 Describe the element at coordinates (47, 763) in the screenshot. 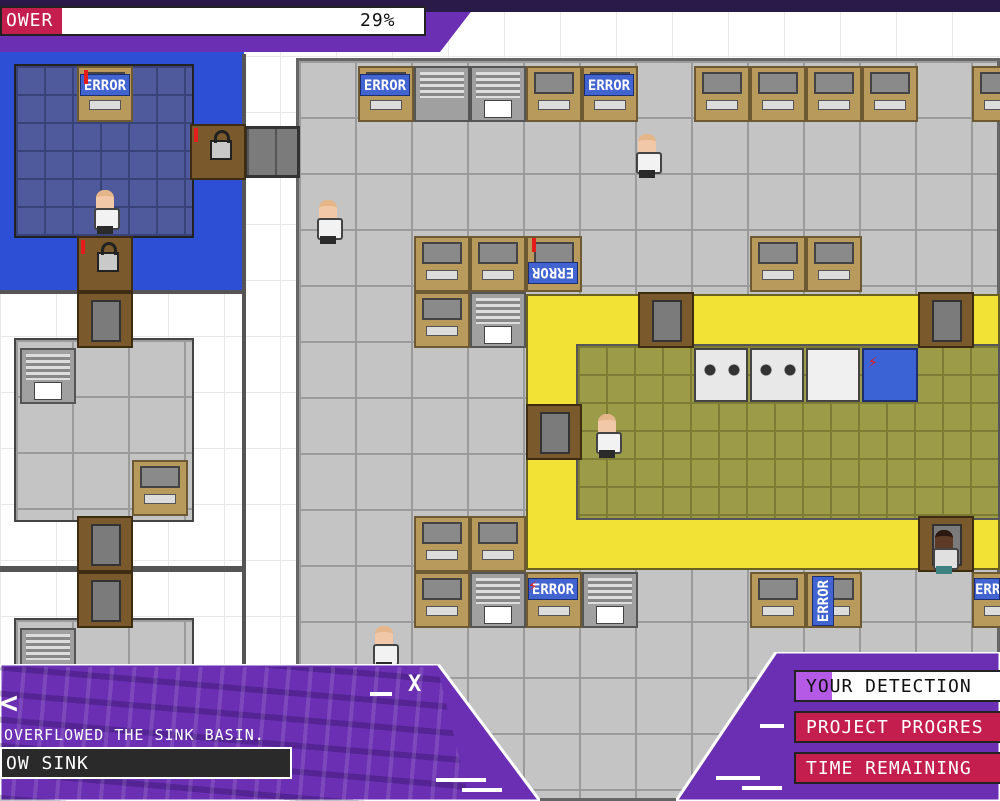

I see `notification-item-name: OW SINK` at that location.